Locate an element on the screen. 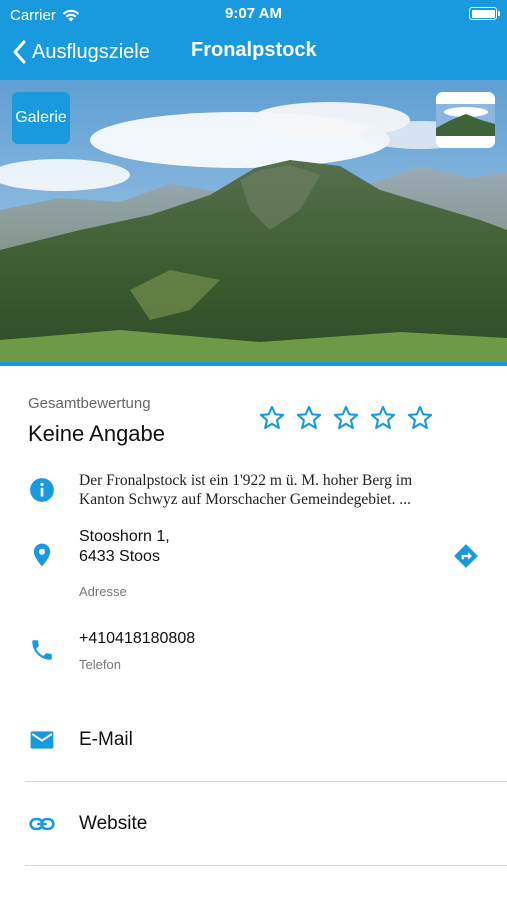  address-line2: 6433 Stoos is located at coordinates (119, 556).